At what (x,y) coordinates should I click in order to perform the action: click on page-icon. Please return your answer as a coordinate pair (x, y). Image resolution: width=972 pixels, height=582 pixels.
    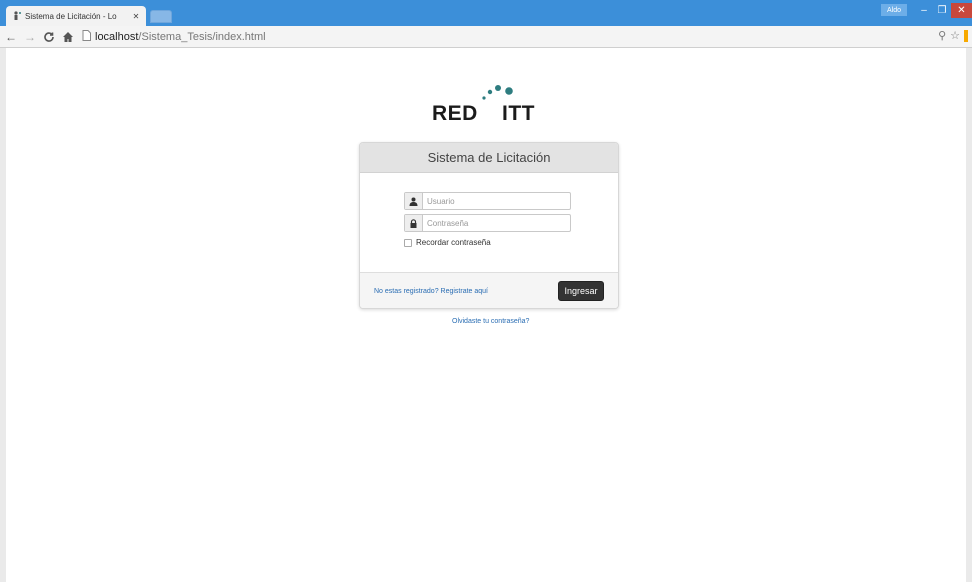
    Looking at the image, I should click on (86, 36).